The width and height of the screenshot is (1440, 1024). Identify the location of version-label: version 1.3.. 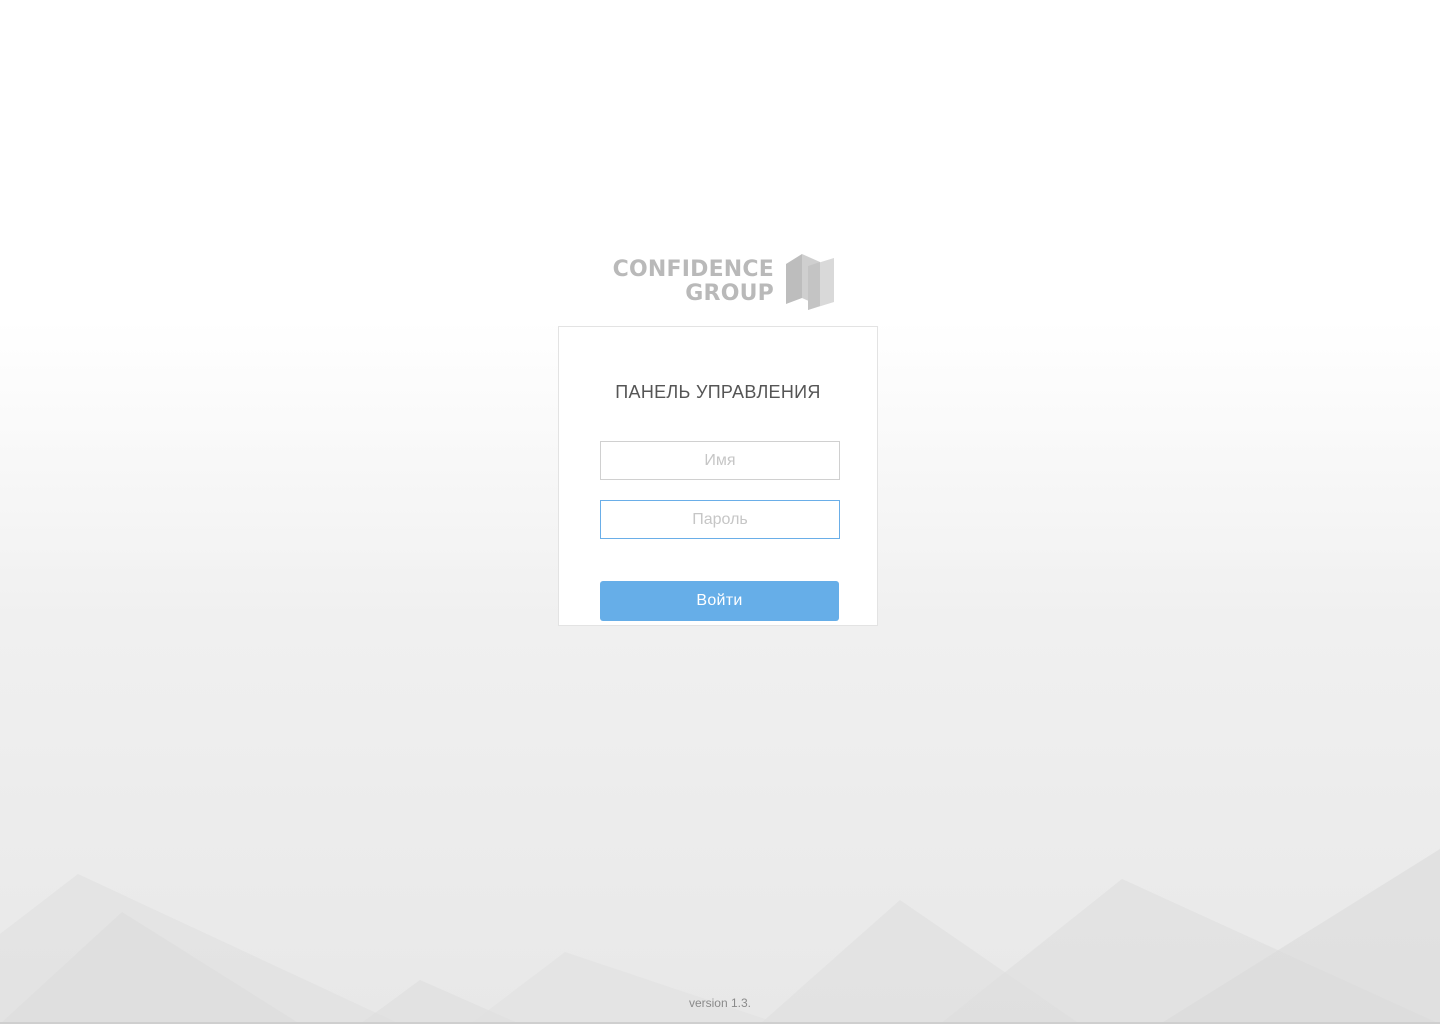
(720, 1003).